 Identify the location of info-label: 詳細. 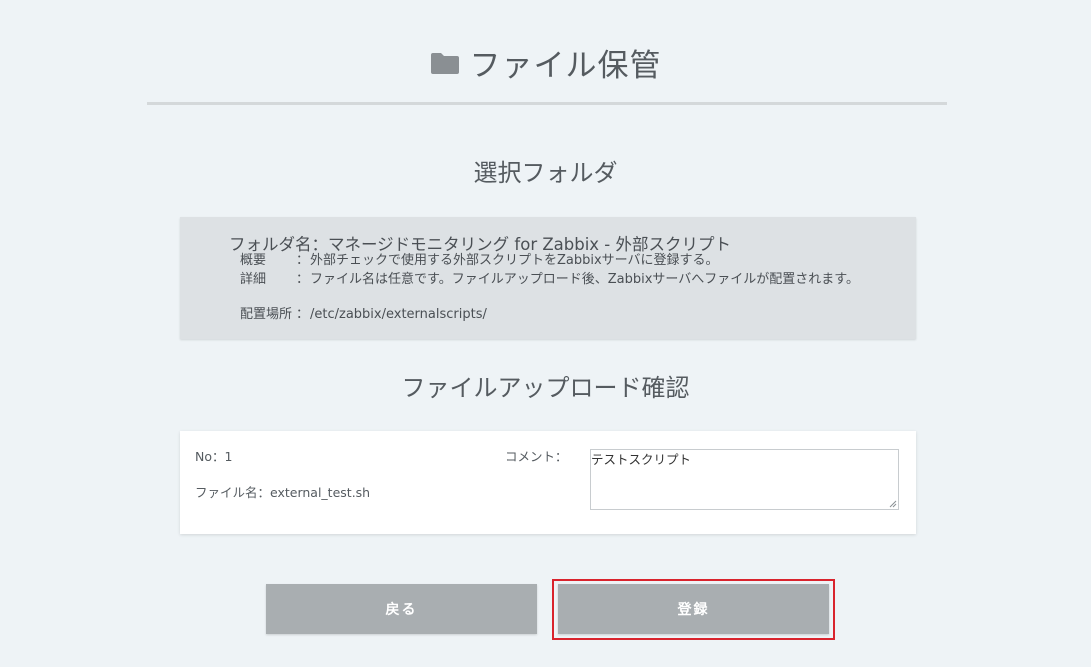
(253, 279).